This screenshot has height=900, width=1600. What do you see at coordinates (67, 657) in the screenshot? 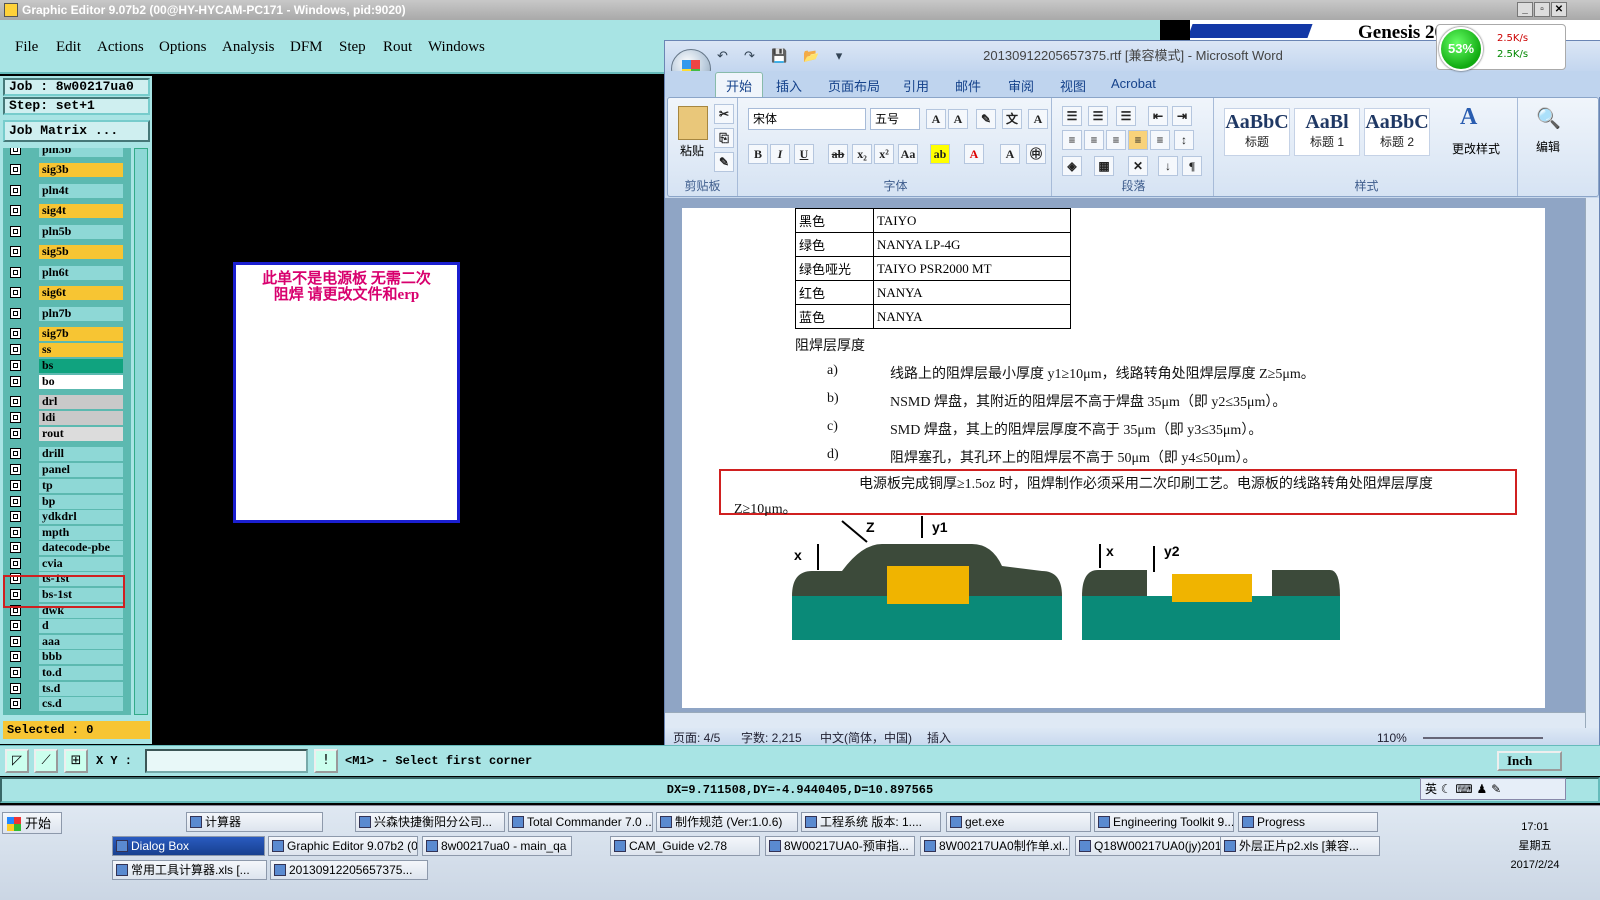
I see `layer-row-bbb: bbb` at bounding box center [67, 657].